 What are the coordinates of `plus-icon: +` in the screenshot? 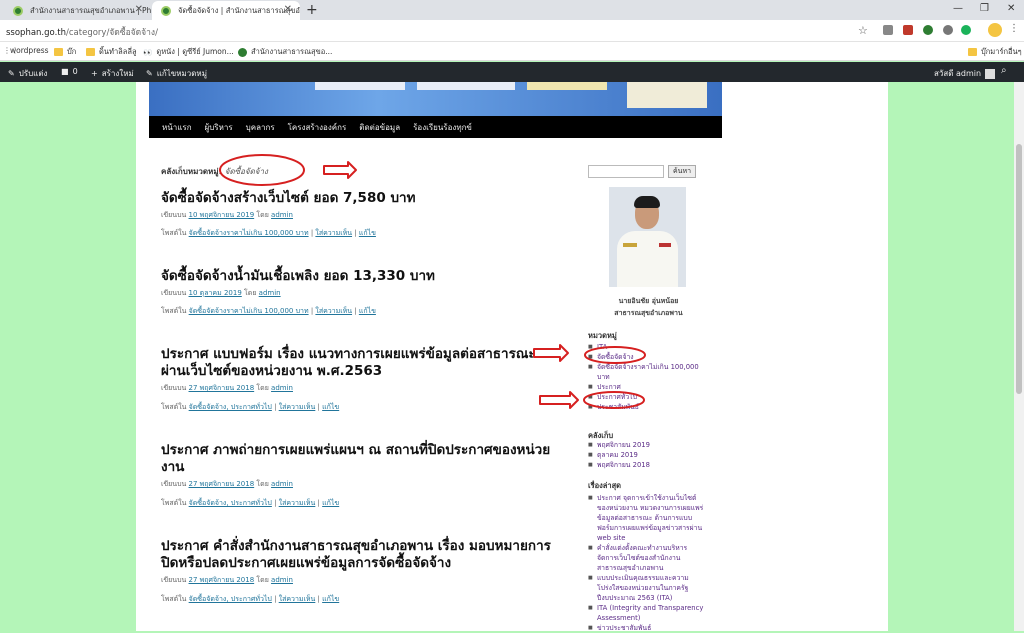 It's located at (94, 73).